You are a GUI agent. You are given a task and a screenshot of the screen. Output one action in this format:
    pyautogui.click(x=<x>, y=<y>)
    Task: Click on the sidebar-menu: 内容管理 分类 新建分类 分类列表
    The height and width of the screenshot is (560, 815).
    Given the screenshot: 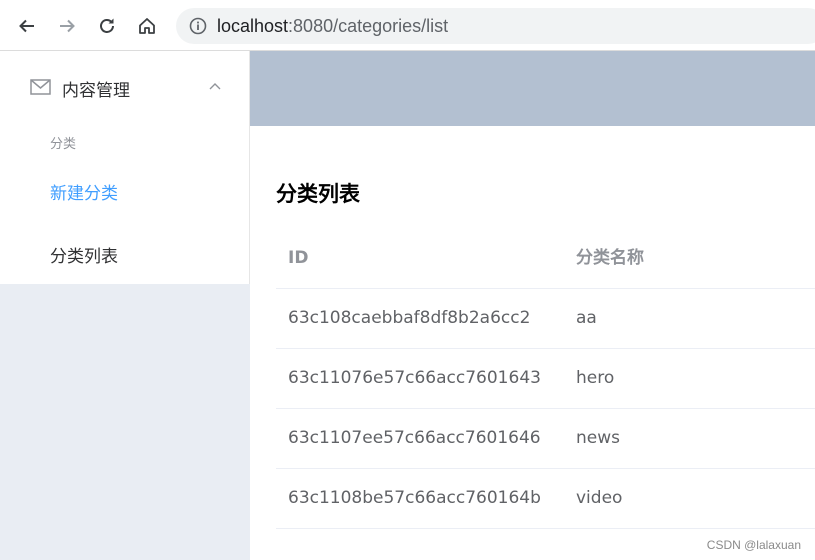 What is the action you would take?
    pyautogui.click(x=125, y=167)
    